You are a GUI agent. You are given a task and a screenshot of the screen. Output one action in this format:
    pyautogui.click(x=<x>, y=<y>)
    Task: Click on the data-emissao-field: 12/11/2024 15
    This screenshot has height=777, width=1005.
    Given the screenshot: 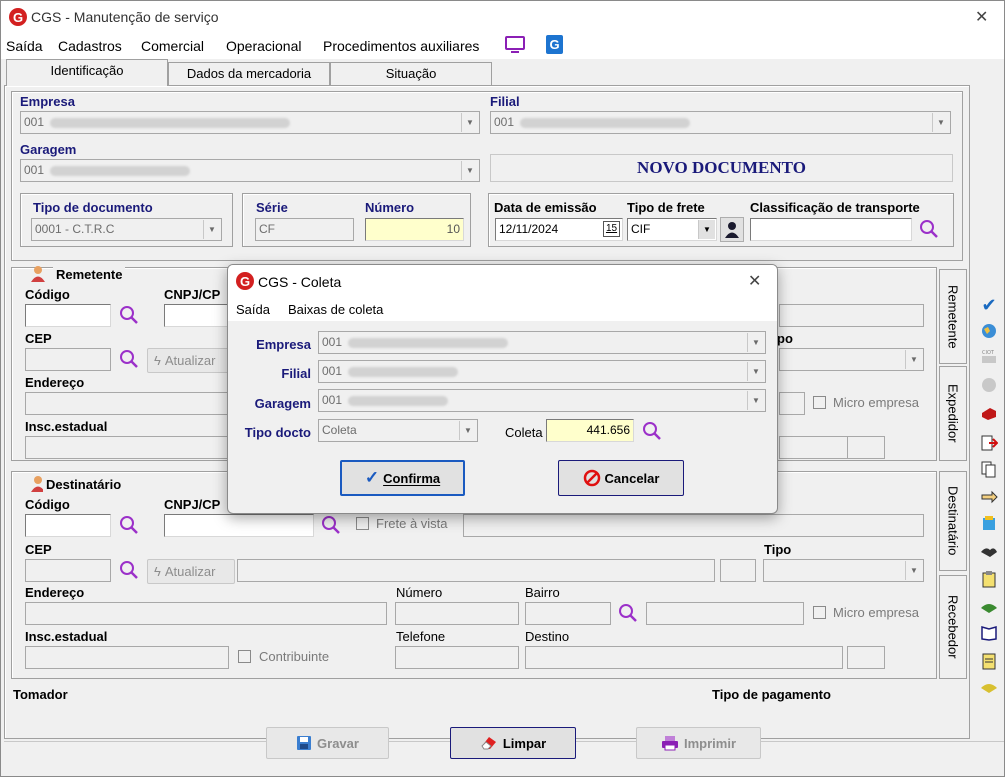 What is the action you would take?
    pyautogui.click(x=559, y=229)
    